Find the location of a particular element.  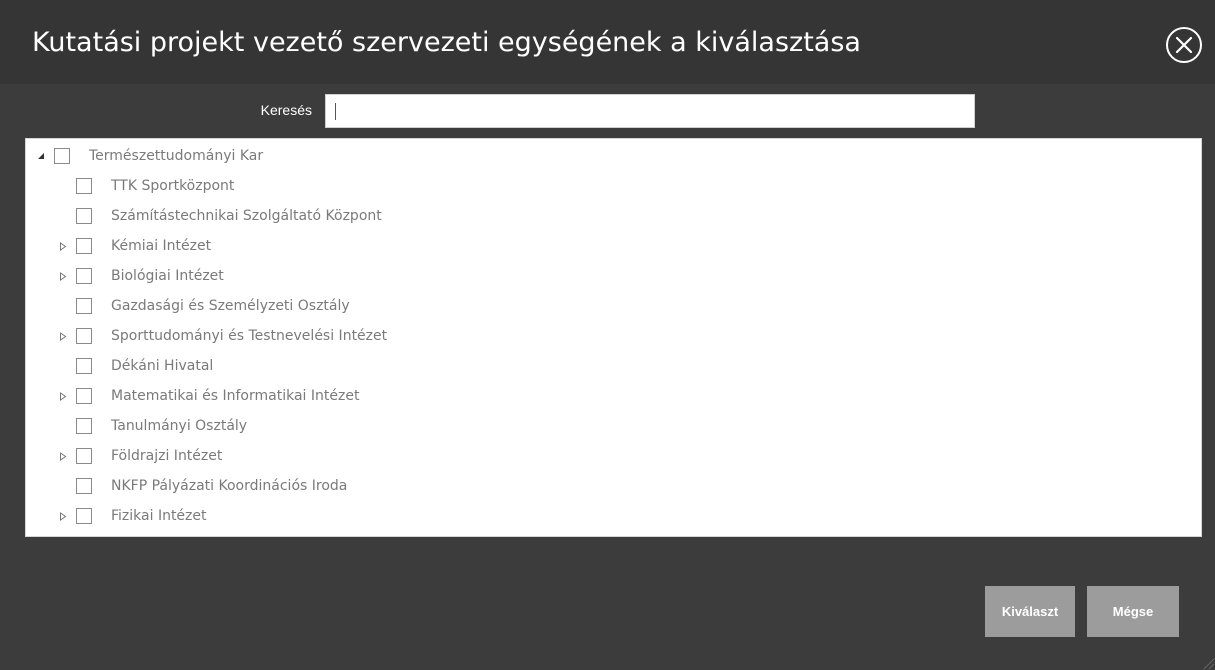

close-circle-icon is located at coordinates (1184, 45).